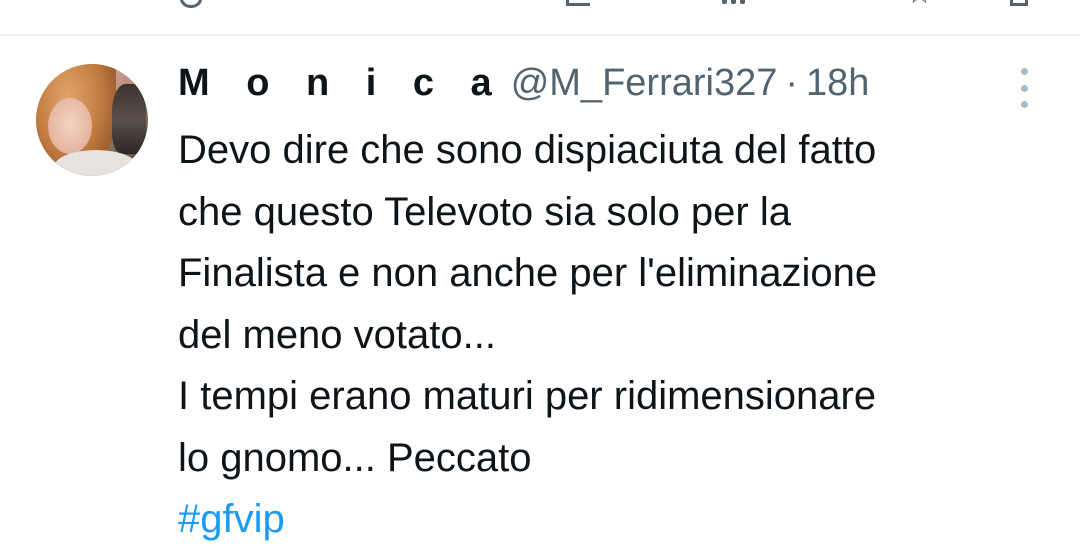 Image resolution: width=1080 pixels, height=548 pixels. I want to click on reply-icon, so click(191, 4).